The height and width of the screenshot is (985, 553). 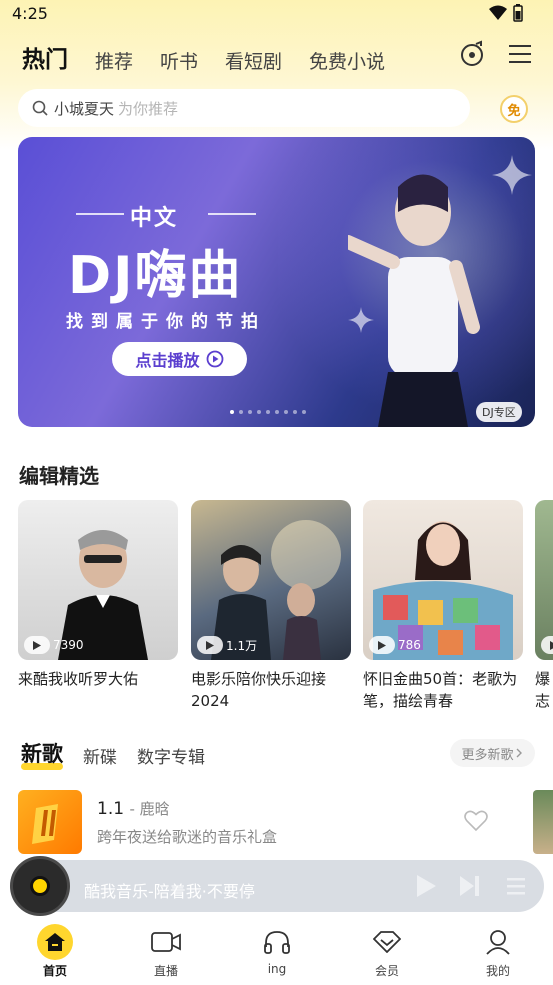 I want to click on bottom-nav: 首页 直播 ing 会员 我的, so click(x=276, y=951).